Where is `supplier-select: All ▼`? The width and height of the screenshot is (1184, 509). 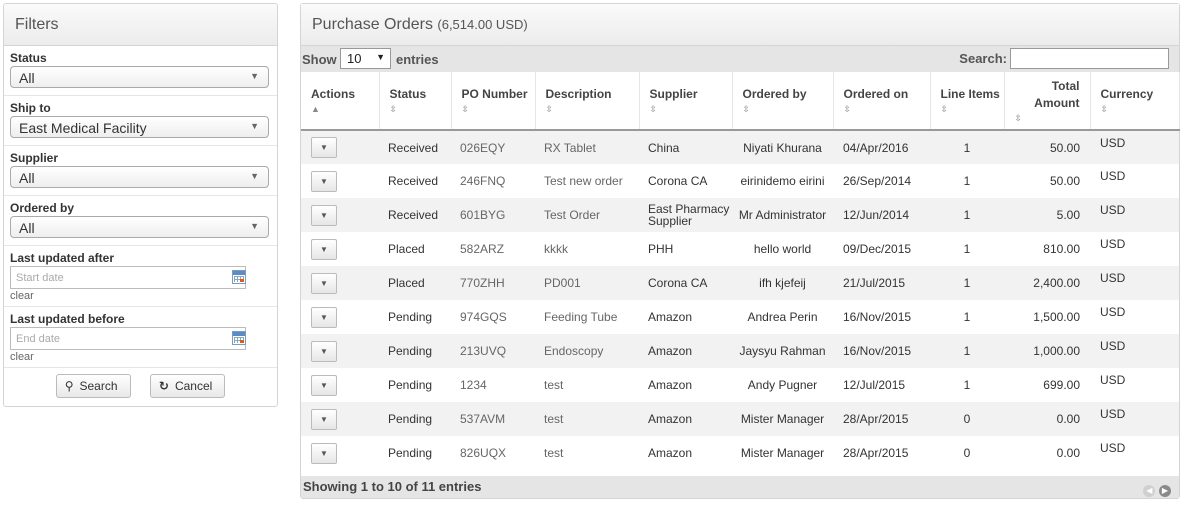
supplier-select: All ▼ is located at coordinates (139, 177).